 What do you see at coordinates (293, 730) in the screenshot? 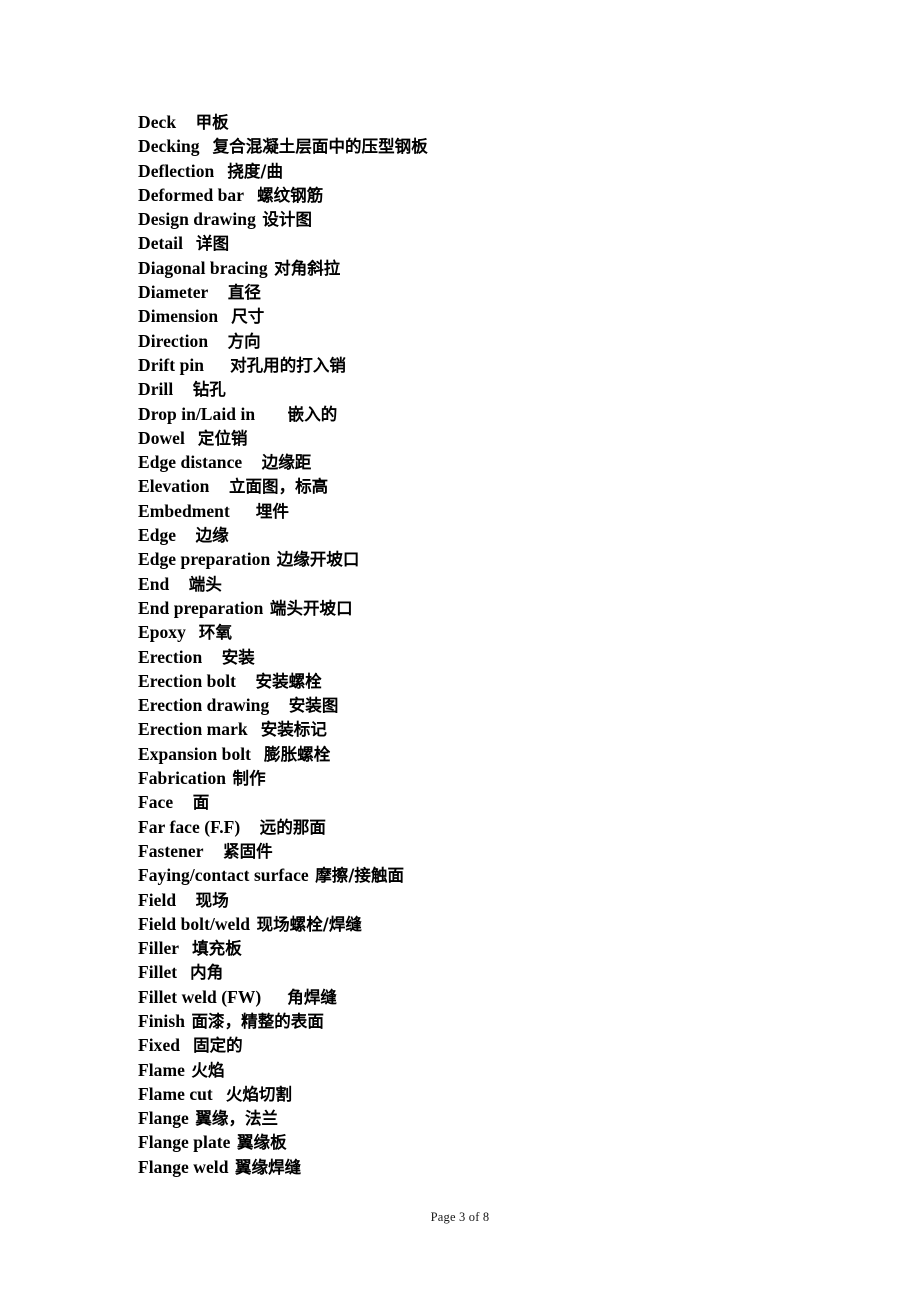
I see `glossary-translation: 安装标记` at bounding box center [293, 730].